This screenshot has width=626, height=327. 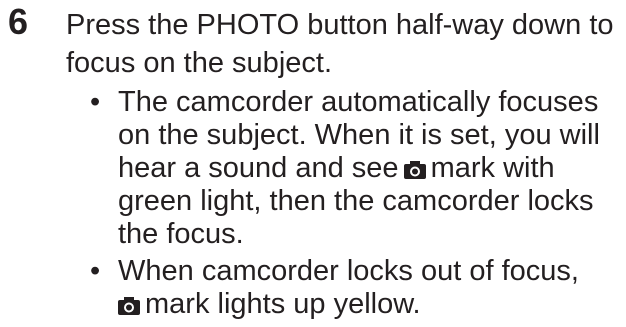 I want to click on step-number: 6, so click(x=18, y=21).